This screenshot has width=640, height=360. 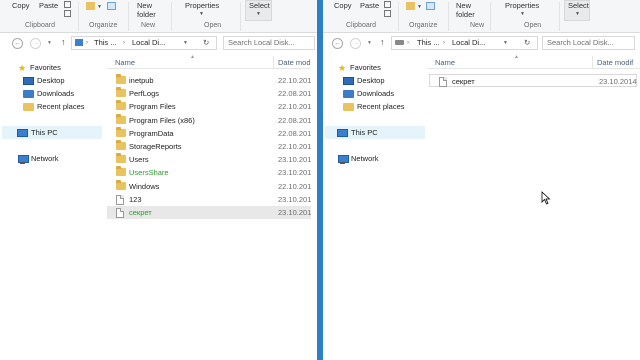 What do you see at coordinates (212, 133) in the screenshot?
I see `file-row: ProgramData 22.08.2013` at bounding box center [212, 133].